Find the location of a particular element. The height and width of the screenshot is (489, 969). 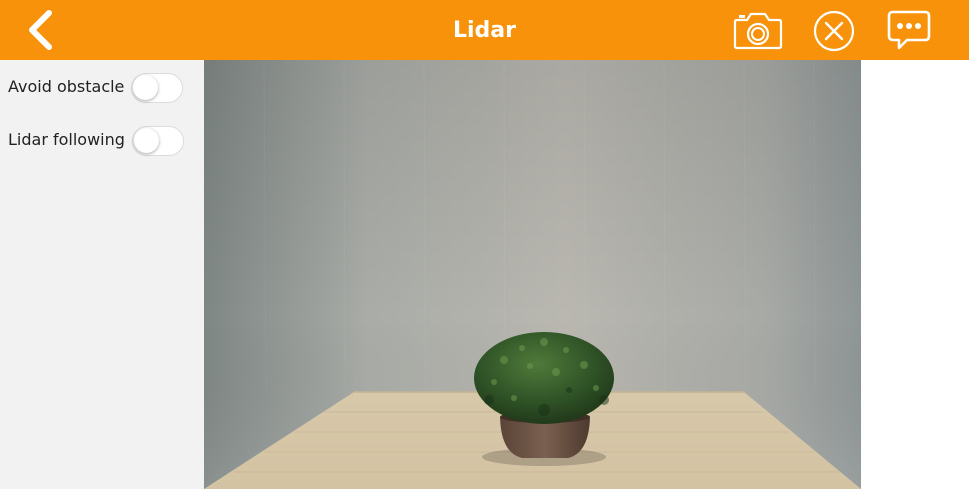

right-panel is located at coordinates (915, 274).